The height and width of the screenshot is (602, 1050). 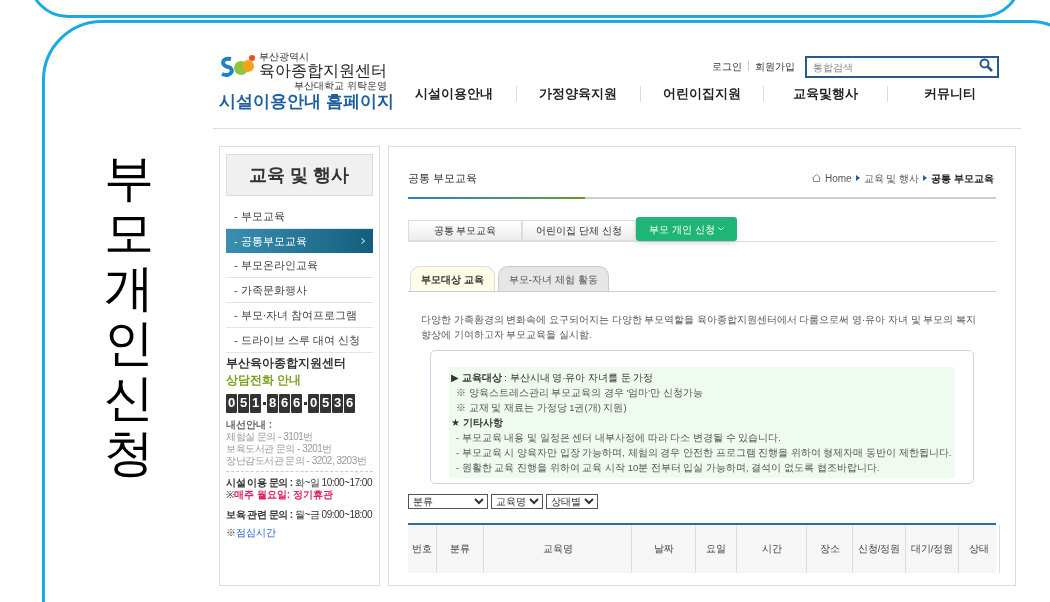 What do you see at coordinates (716, 549) in the screenshot?
I see `column-header: 요일` at bounding box center [716, 549].